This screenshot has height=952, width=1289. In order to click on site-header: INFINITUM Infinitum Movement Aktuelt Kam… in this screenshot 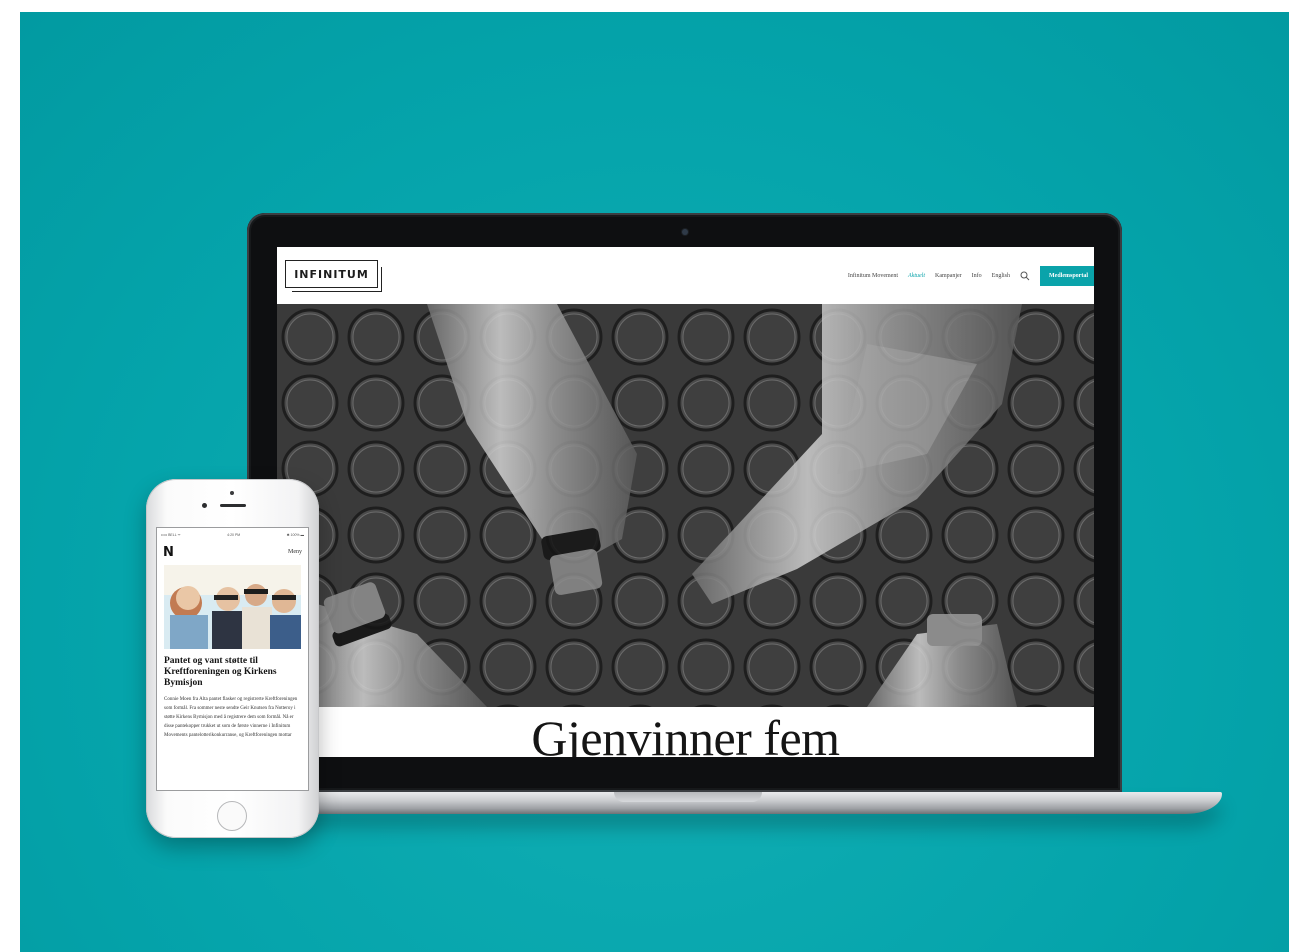, I will do `click(685, 275)`.